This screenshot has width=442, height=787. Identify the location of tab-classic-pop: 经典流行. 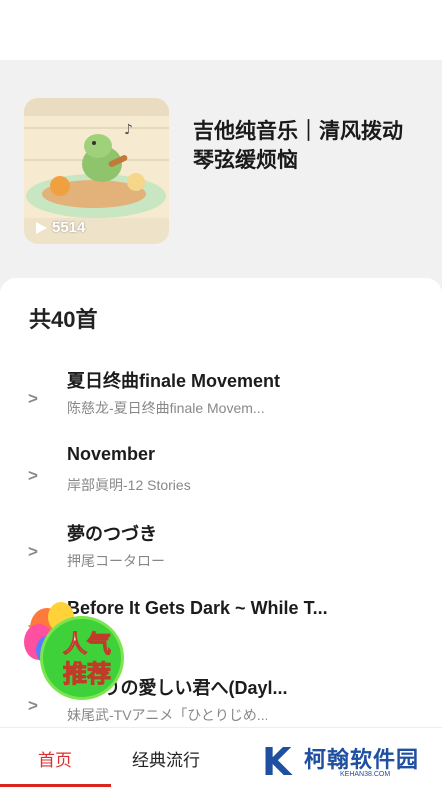
(166, 758).